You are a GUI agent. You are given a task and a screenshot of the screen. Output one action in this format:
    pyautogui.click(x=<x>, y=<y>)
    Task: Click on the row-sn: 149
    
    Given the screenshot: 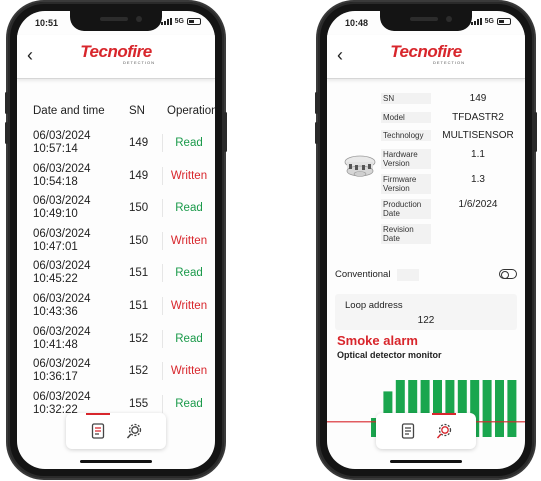 What is the action you would take?
    pyautogui.click(x=139, y=143)
    